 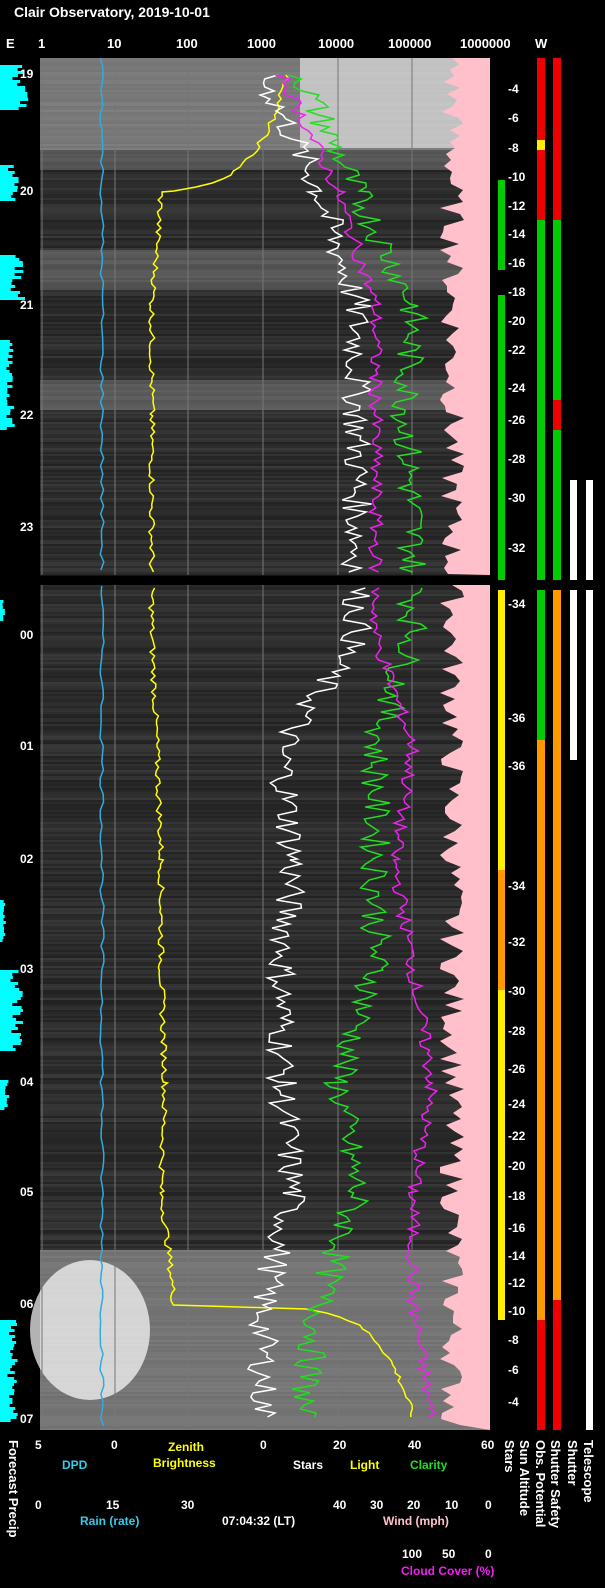 What do you see at coordinates (27, 415) in the screenshot?
I see `hour-label-22: 22` at bounding box center [27, 415].